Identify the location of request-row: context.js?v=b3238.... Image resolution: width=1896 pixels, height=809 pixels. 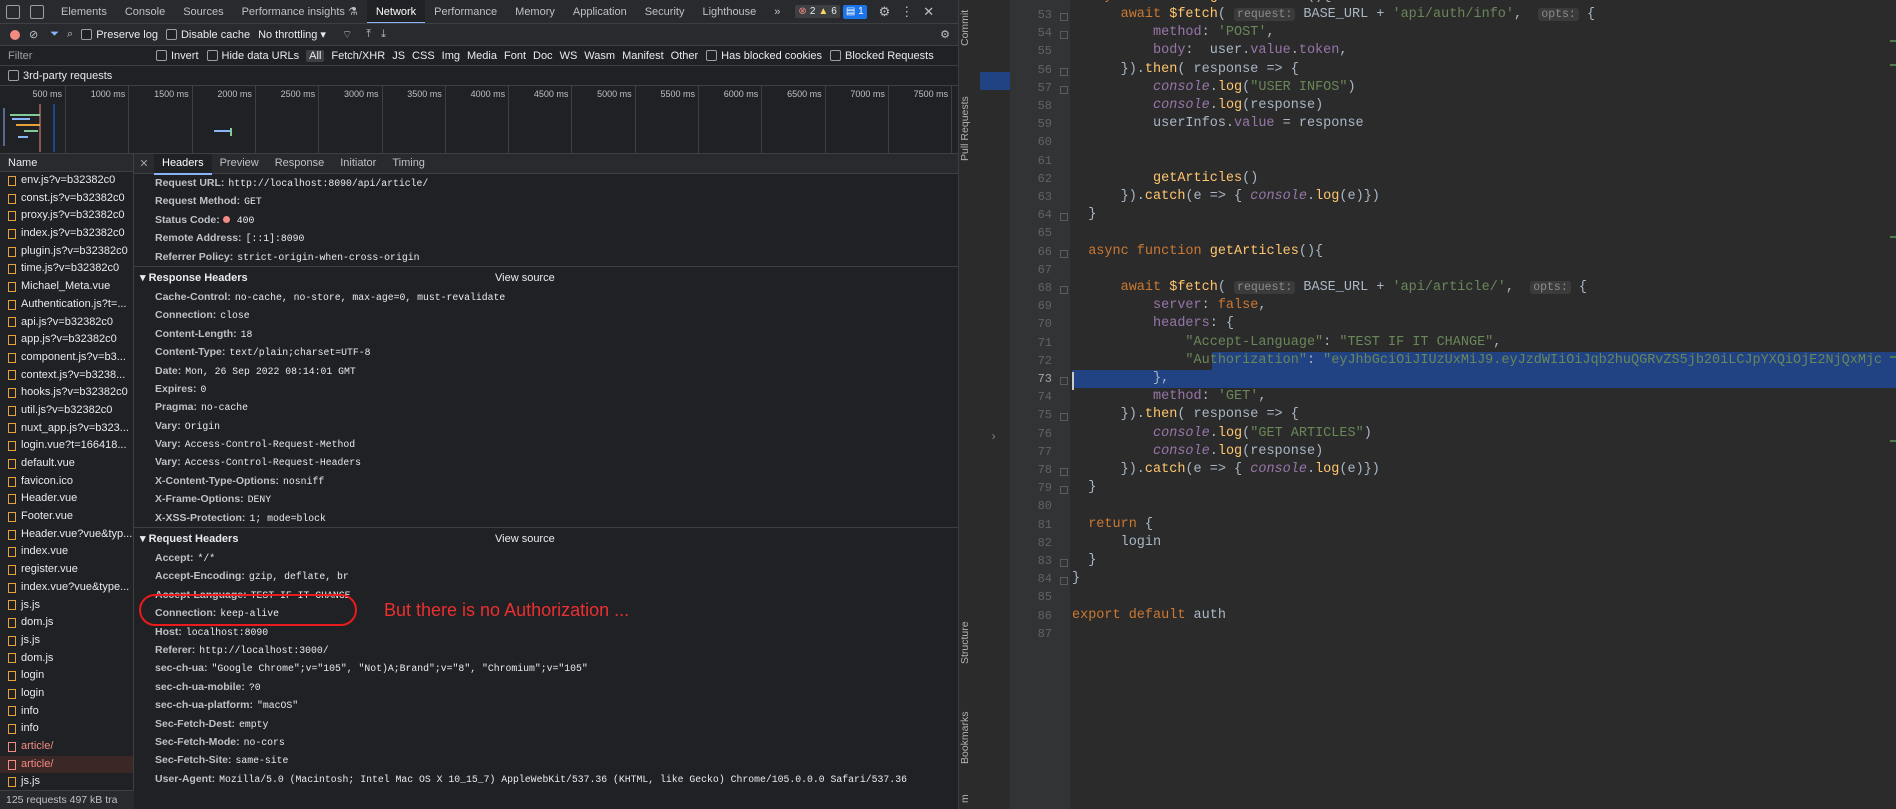
(66, 376).